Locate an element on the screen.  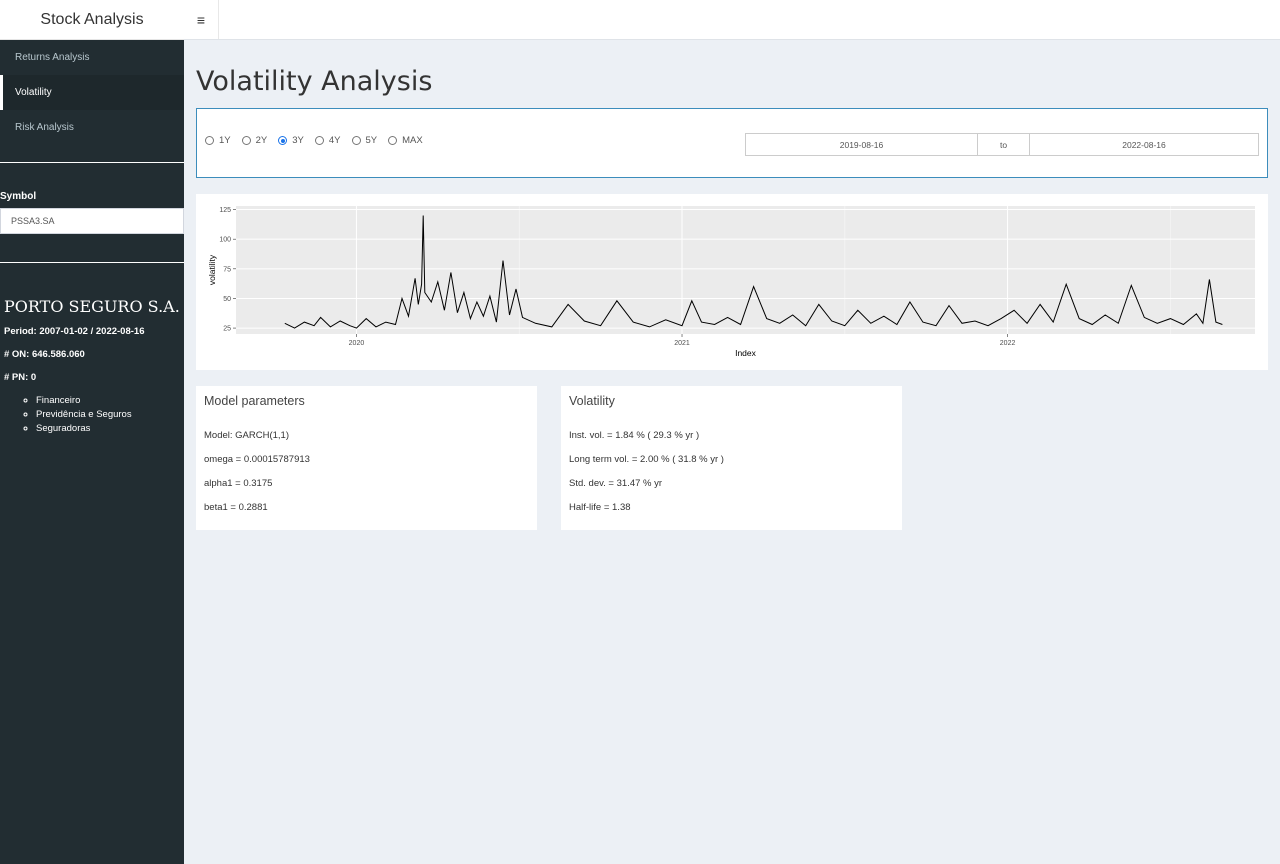
symbol-input: PSSA3.SA is located at coordinates (92, 221).